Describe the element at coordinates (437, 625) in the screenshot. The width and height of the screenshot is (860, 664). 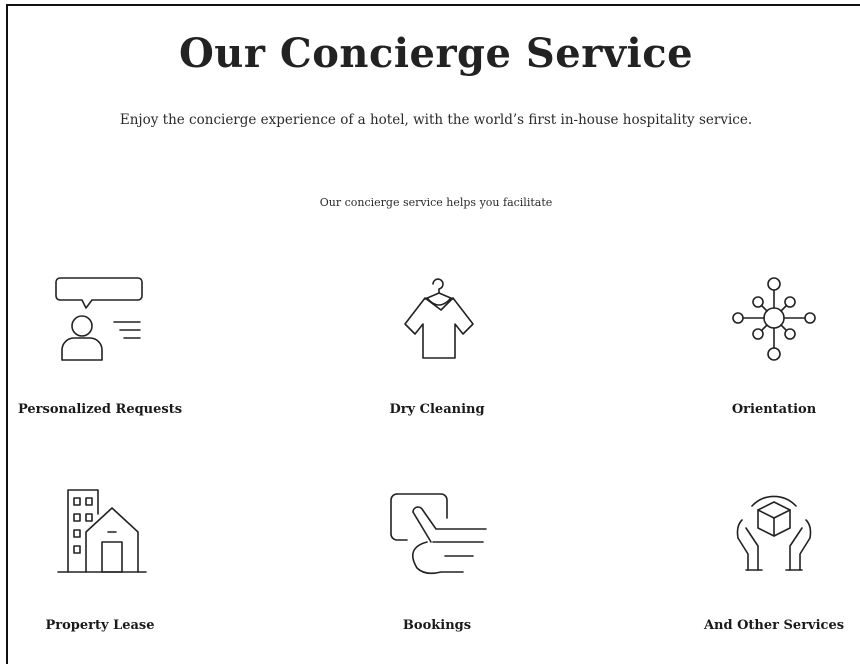
I see `service-label: Bookings` at that location.